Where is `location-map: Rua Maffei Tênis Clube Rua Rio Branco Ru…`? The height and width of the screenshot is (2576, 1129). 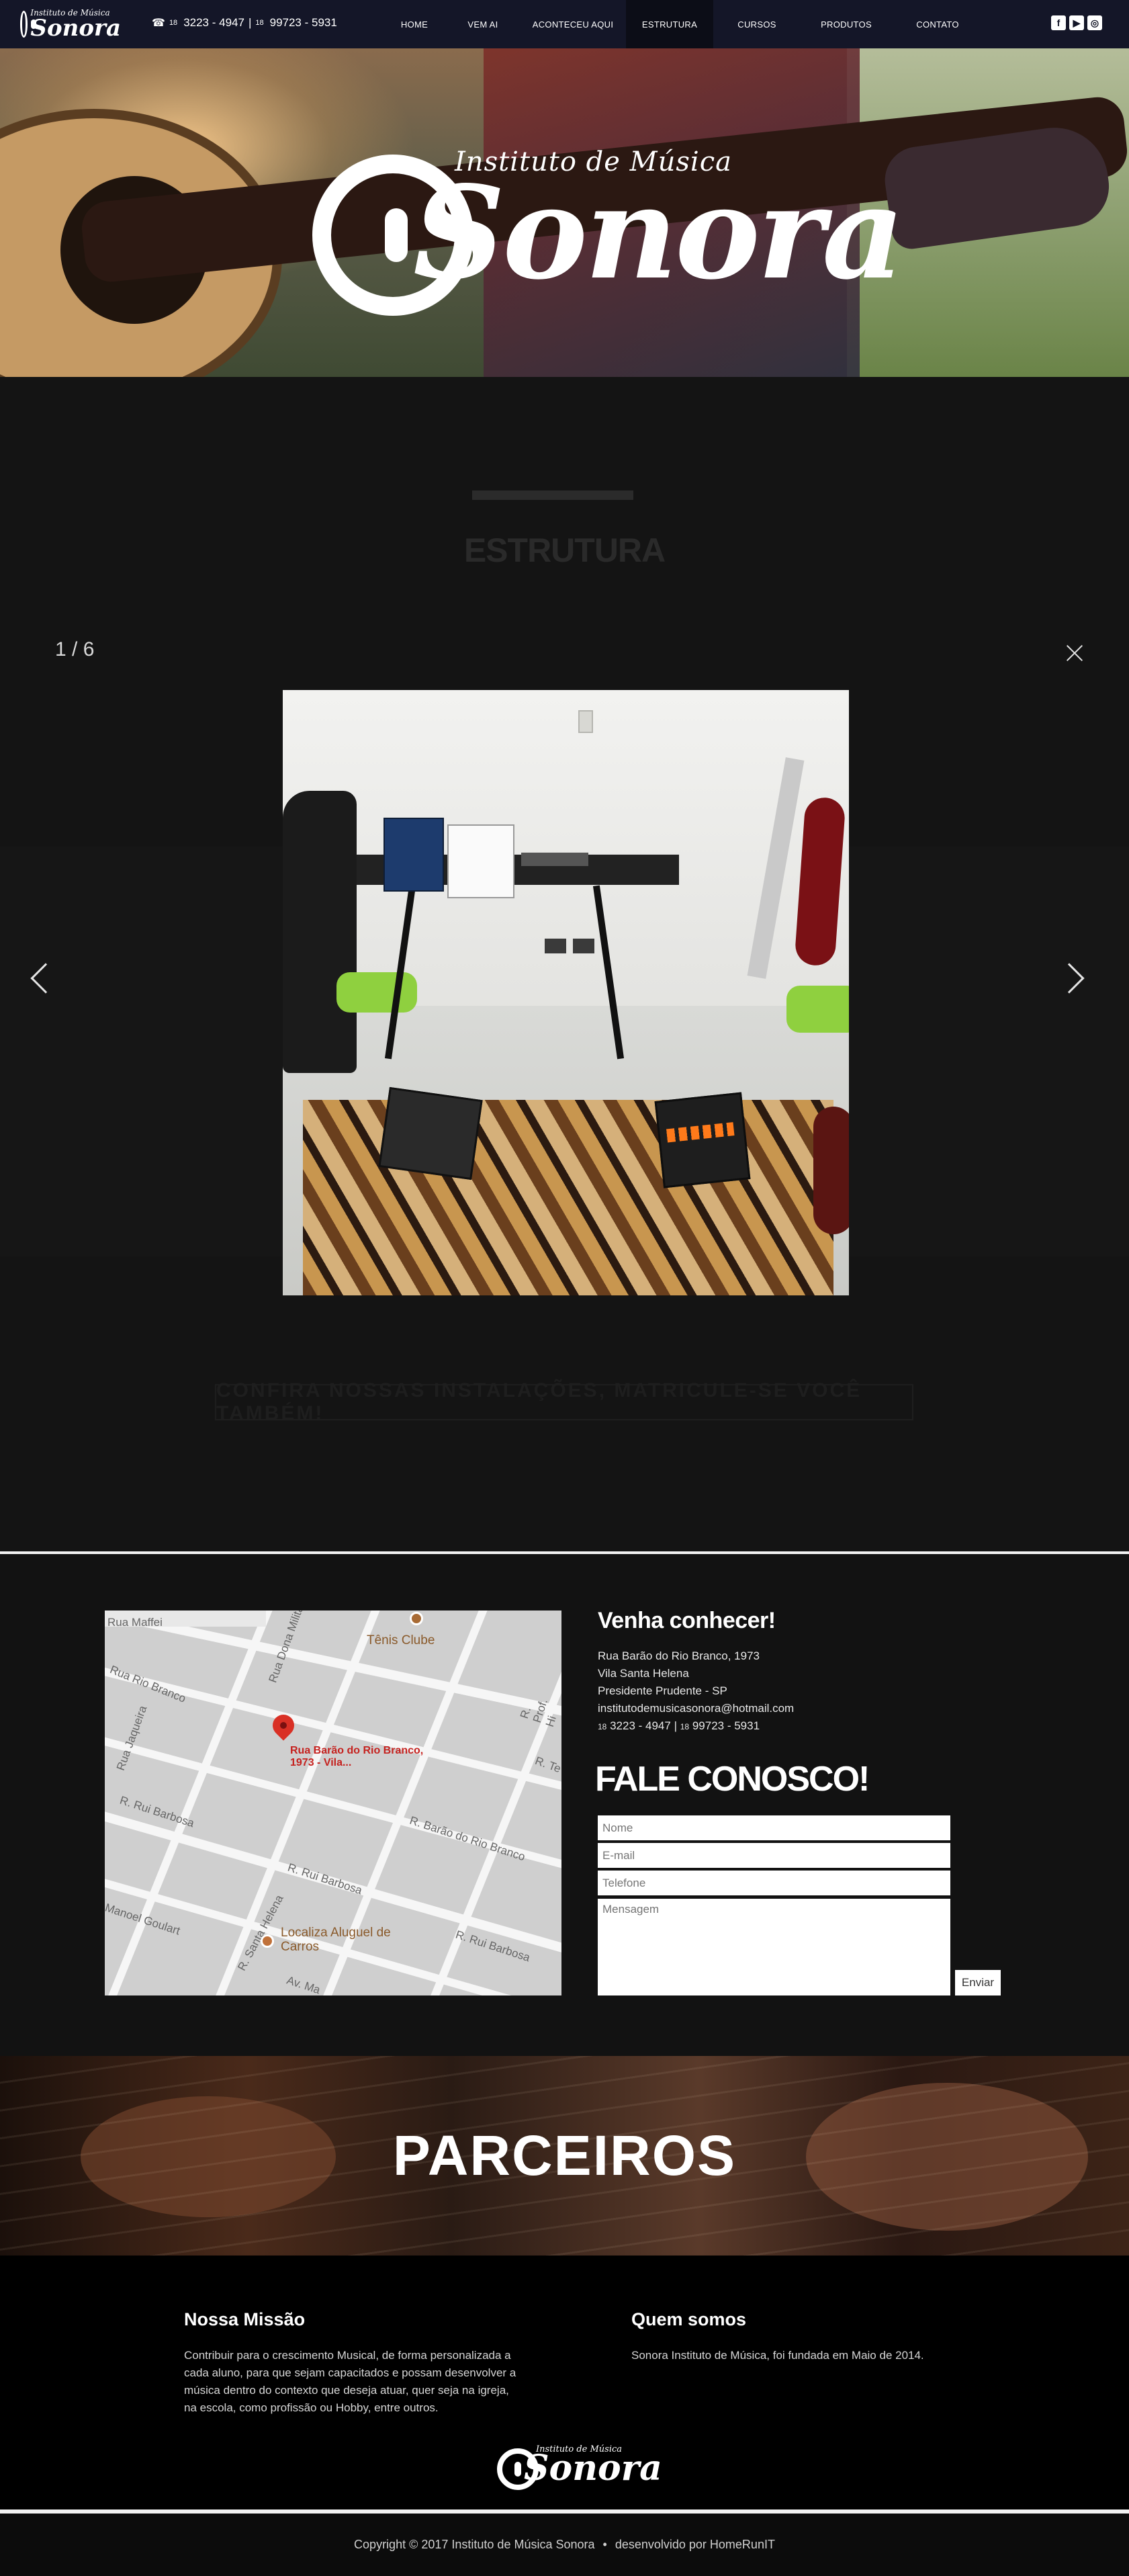 location-map: Rua Maffei Tênis Clube Rua Rio Branco Ru… is located at coordinates (333, 1803).